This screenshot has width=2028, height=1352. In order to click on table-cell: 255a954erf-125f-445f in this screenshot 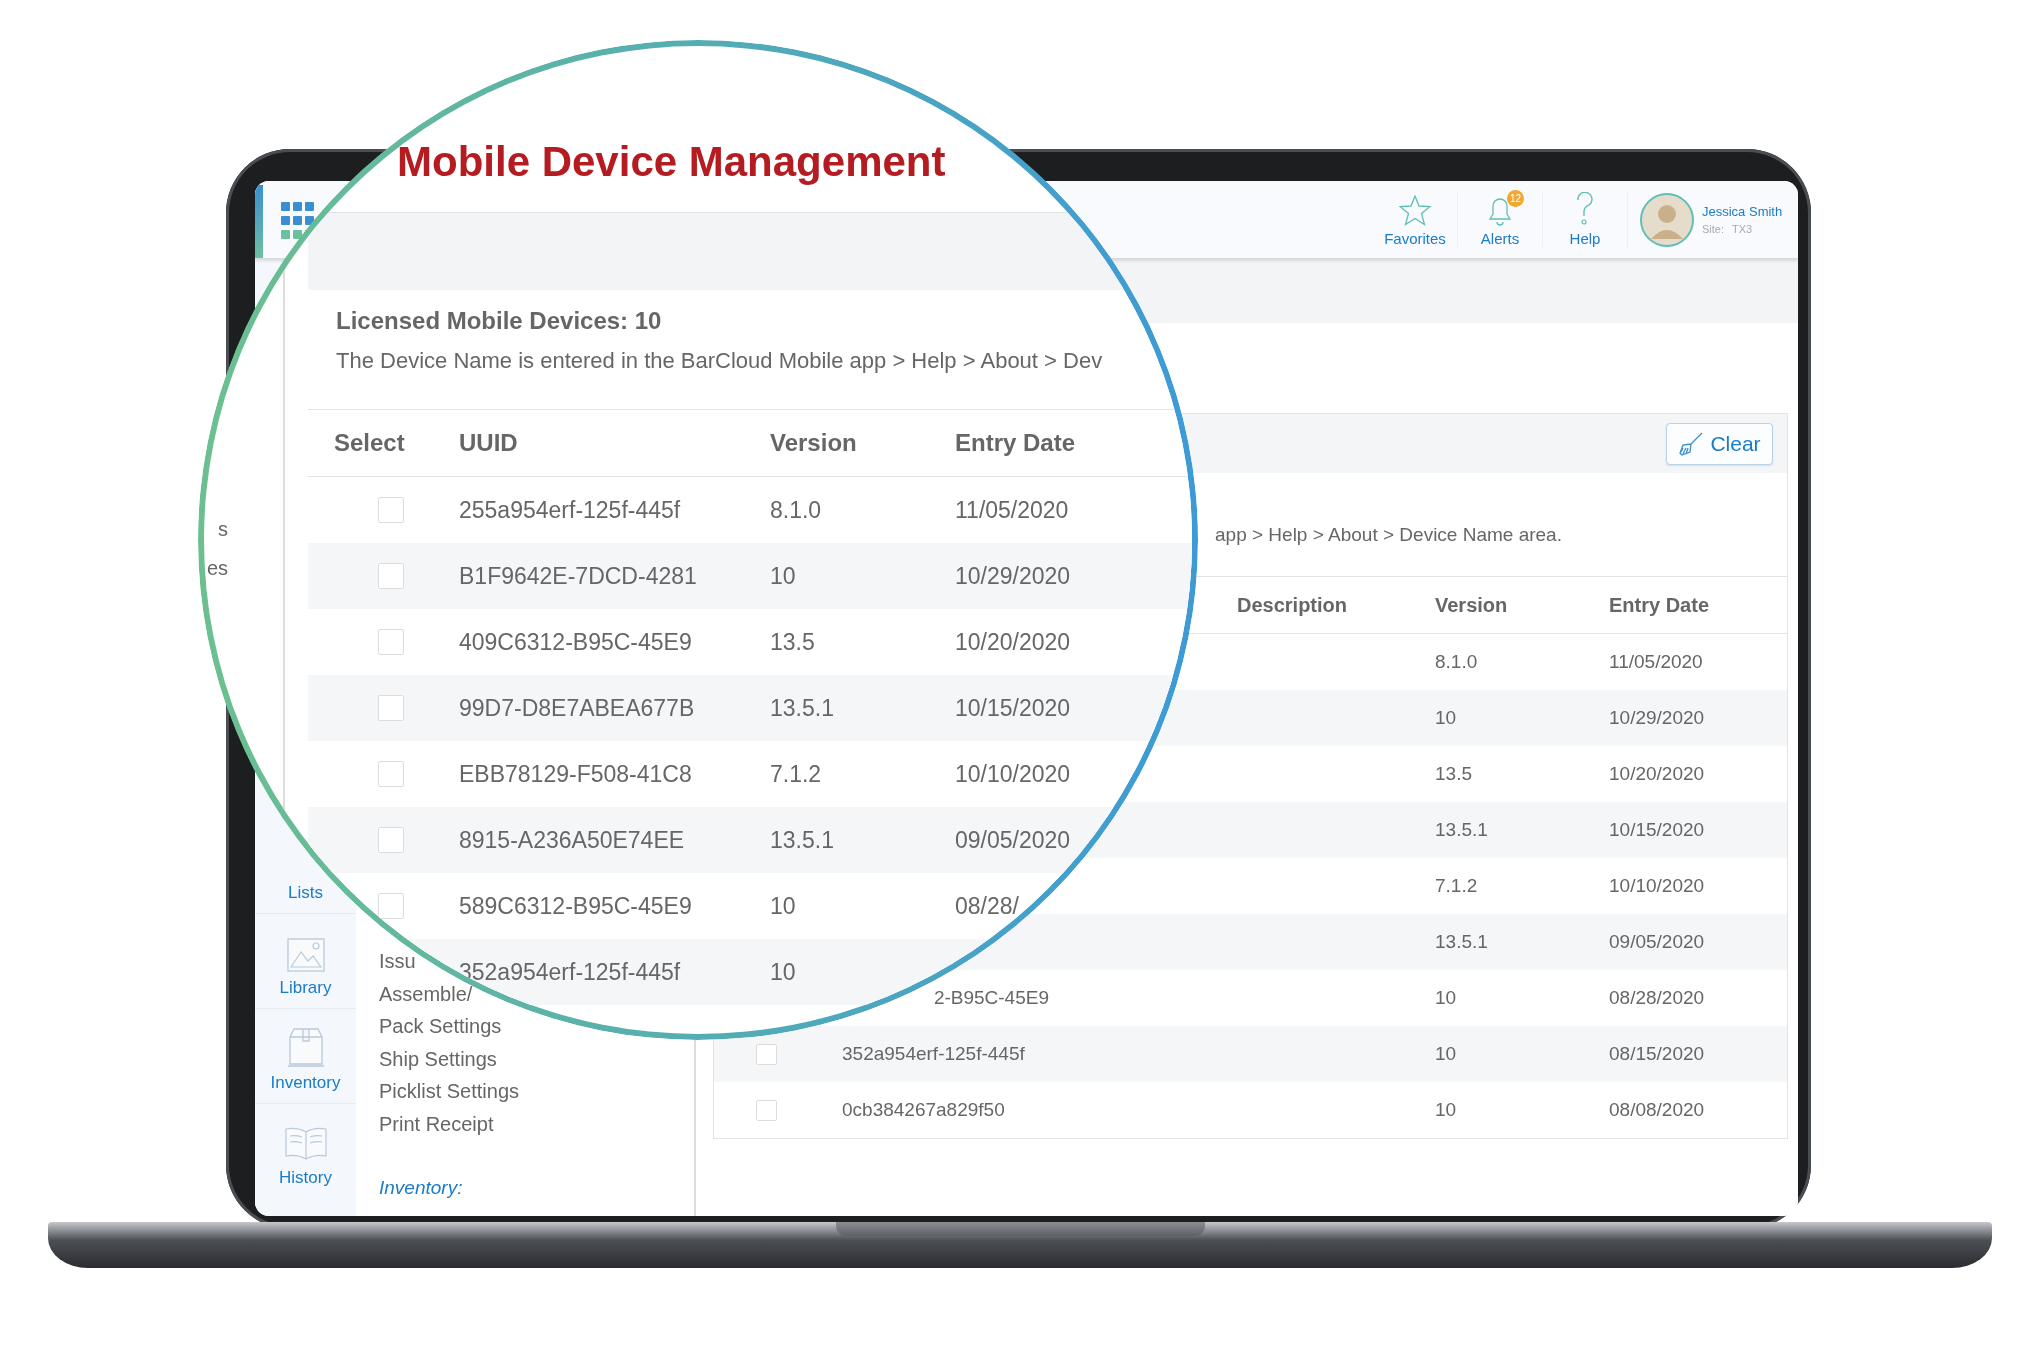, I will do `click(570, 509)`.